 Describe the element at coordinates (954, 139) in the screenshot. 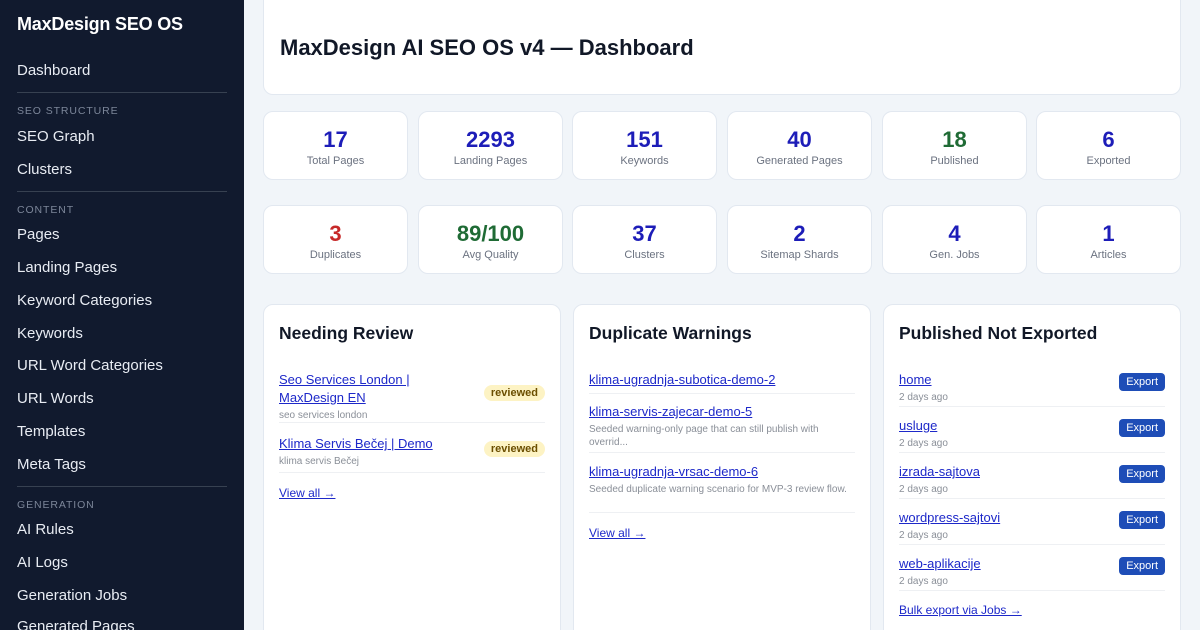

I see `stat-value: 18` at that location.